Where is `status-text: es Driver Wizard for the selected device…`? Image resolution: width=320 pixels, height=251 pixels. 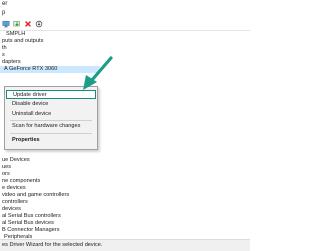 status-text: es Driver Wizard for the selected device… is located at coordinates (52, 245).